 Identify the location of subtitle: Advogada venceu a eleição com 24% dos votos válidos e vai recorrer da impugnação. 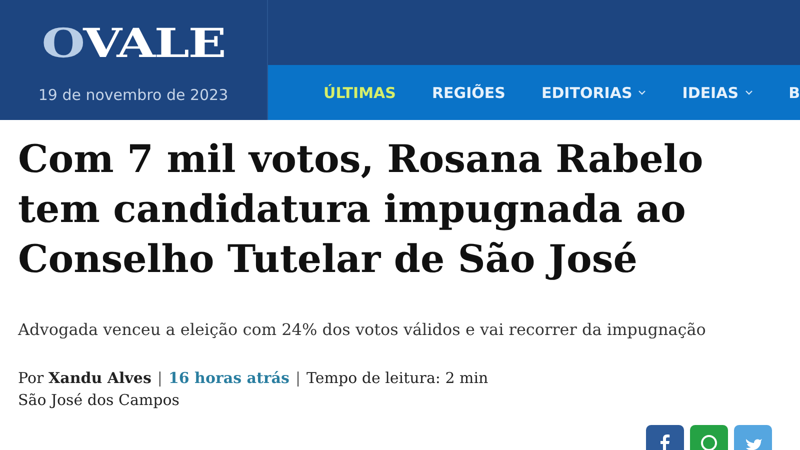
(362, 329).